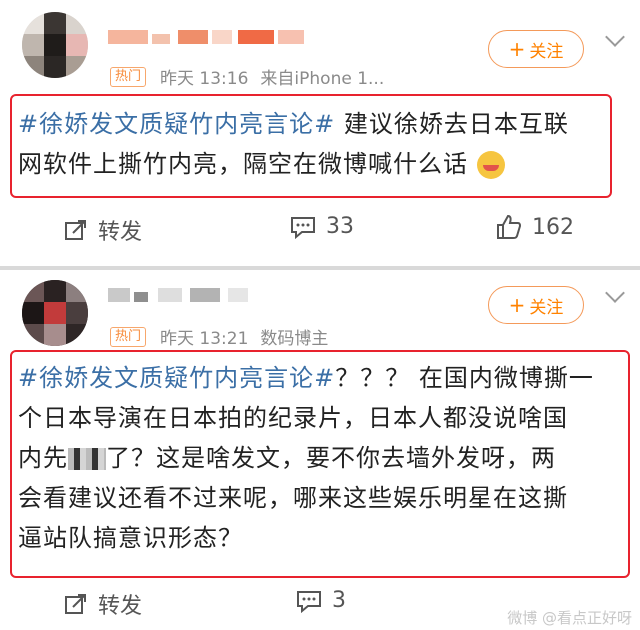 This screenshot has height=630, width=640. Describe the element at coordinates (204, 339) in the screenshot. I see `post-time: 昨天 13:21` at that location.